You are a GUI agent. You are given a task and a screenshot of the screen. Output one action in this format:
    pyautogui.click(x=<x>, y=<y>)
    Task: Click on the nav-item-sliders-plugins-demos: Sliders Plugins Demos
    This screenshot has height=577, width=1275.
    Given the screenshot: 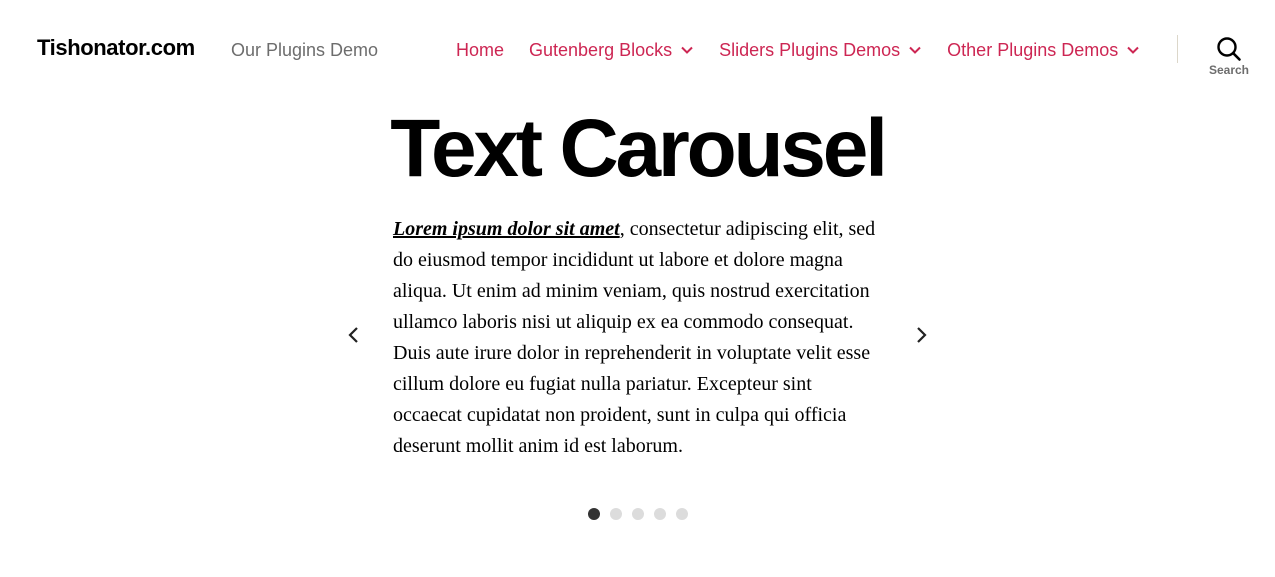 What is the action you would take?
    pyautogui.click(x=820, y=50)
    